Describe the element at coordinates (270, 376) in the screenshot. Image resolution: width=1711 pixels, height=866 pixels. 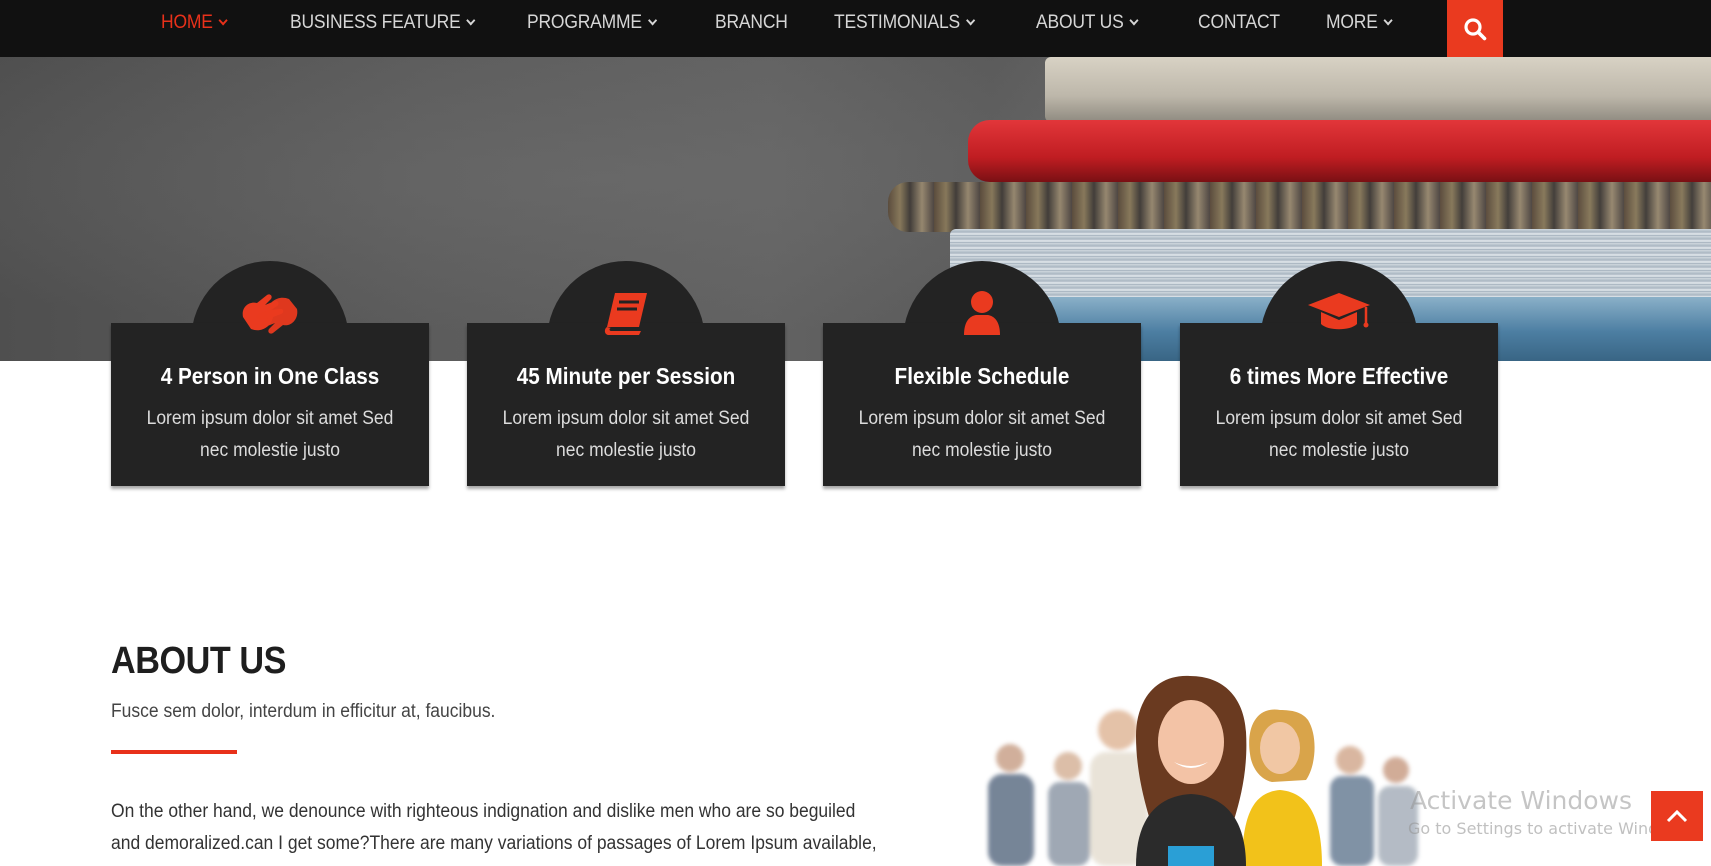
I see `feature-title: 4 Person in One Class` at that location.